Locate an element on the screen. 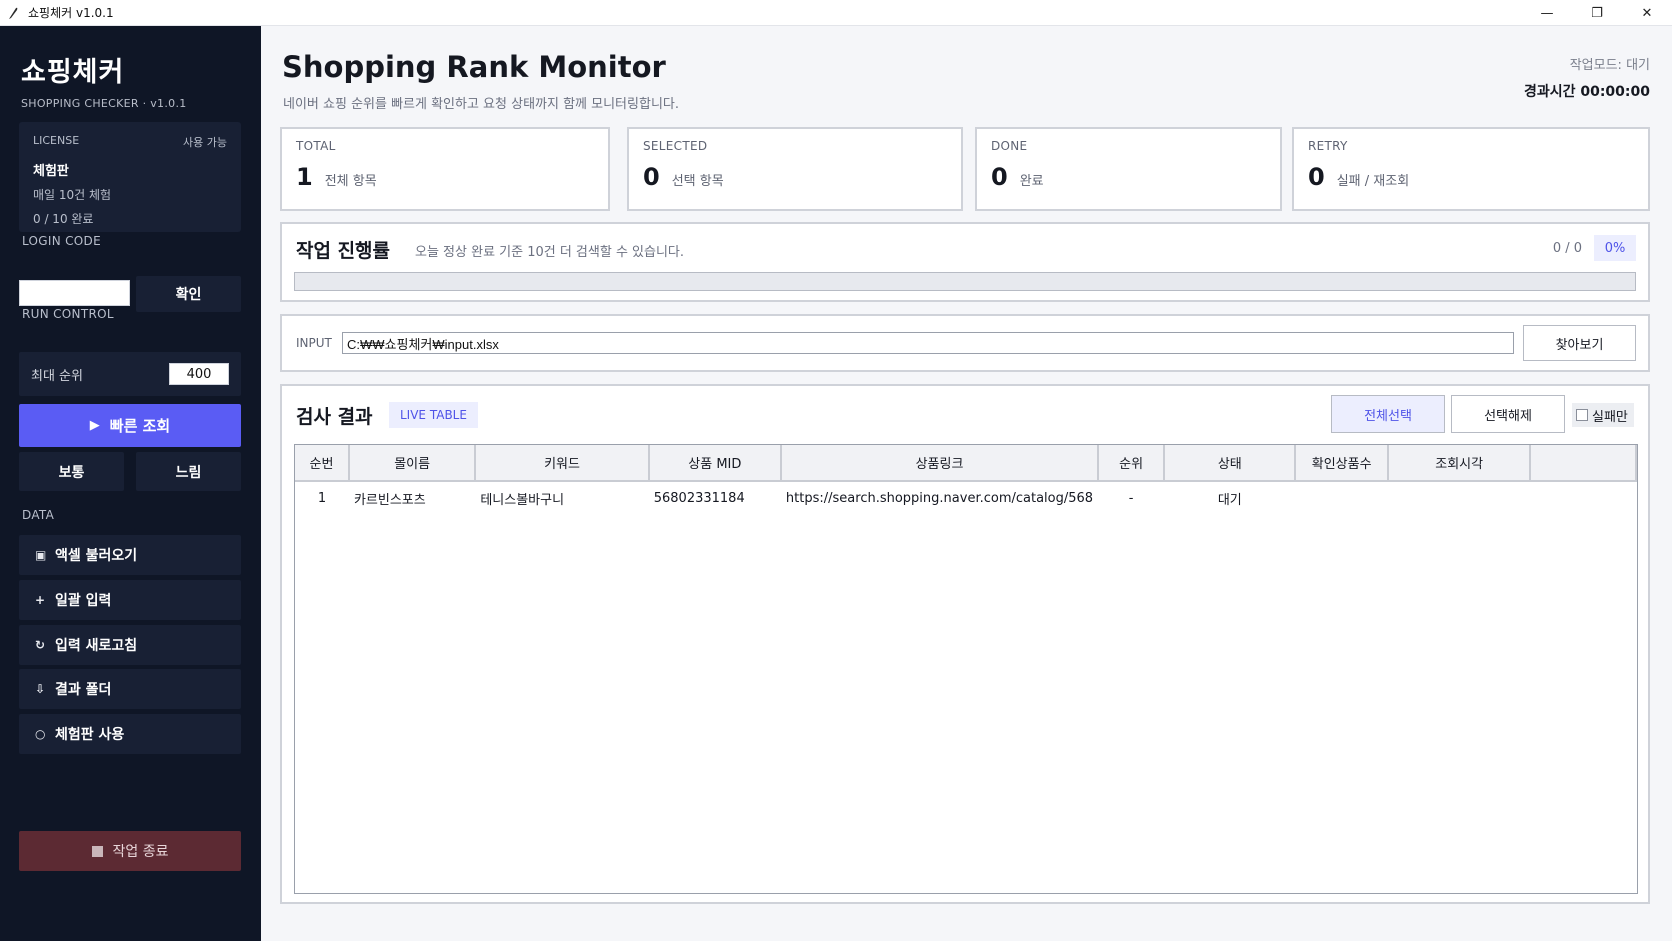 This screenshot has height=941, width=1672. end-task-button: 작업 종료 is located at coordinates (130, 851).